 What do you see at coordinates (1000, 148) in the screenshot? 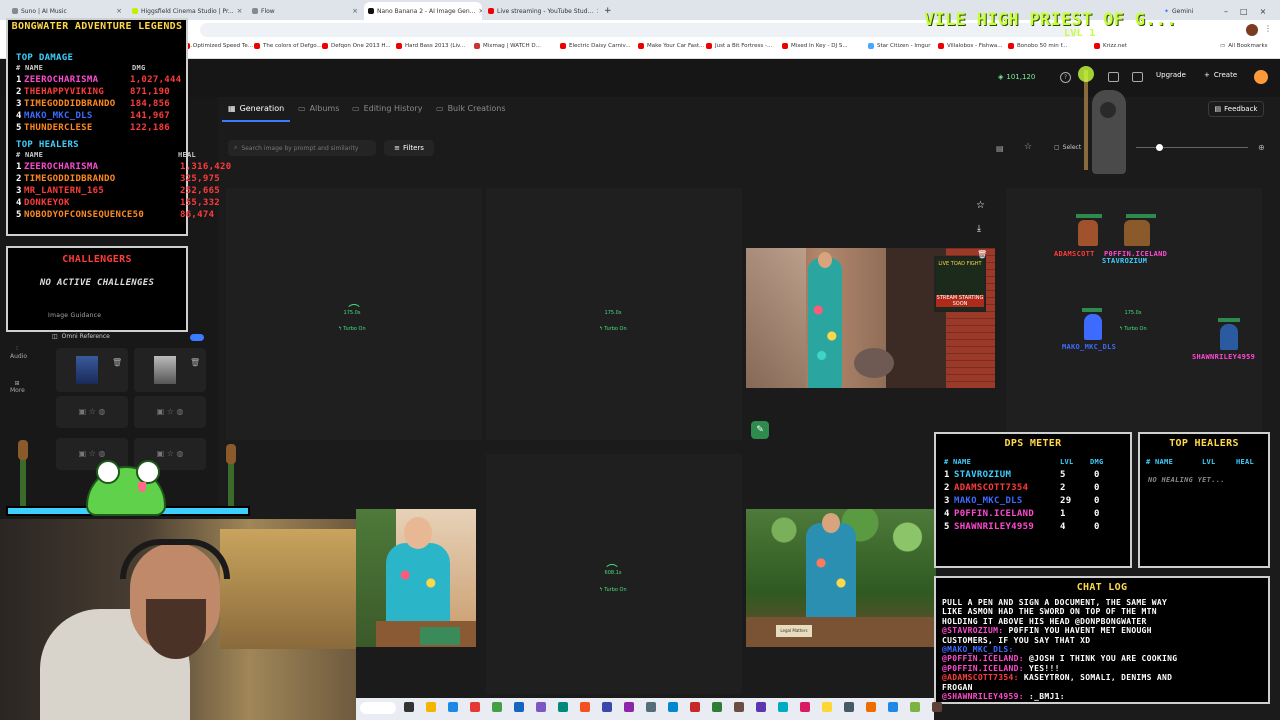
I see `list-view-icon: ▤` at bounding box center [1000, 148].